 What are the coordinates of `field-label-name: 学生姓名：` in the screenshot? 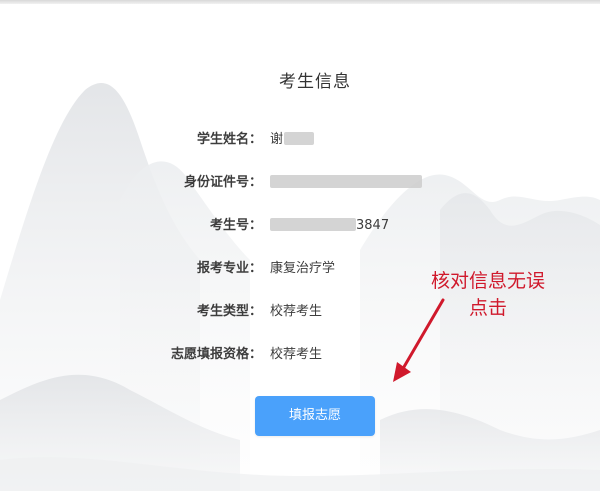 It's located at (229, 139).